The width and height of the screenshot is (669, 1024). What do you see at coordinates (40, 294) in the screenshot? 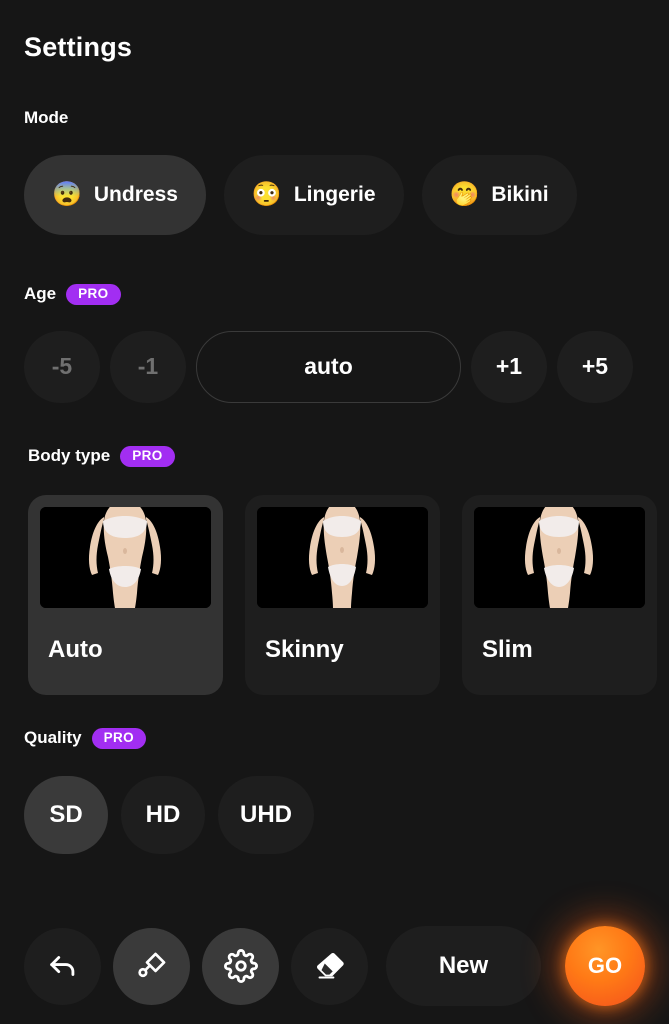
I see `age-label-text: Age` at bounding box center [40, 294].